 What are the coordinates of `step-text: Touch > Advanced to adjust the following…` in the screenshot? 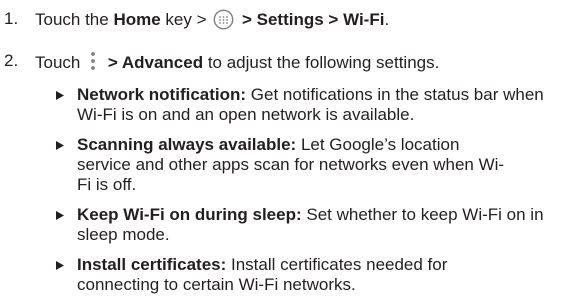 It's located at (237, 62).